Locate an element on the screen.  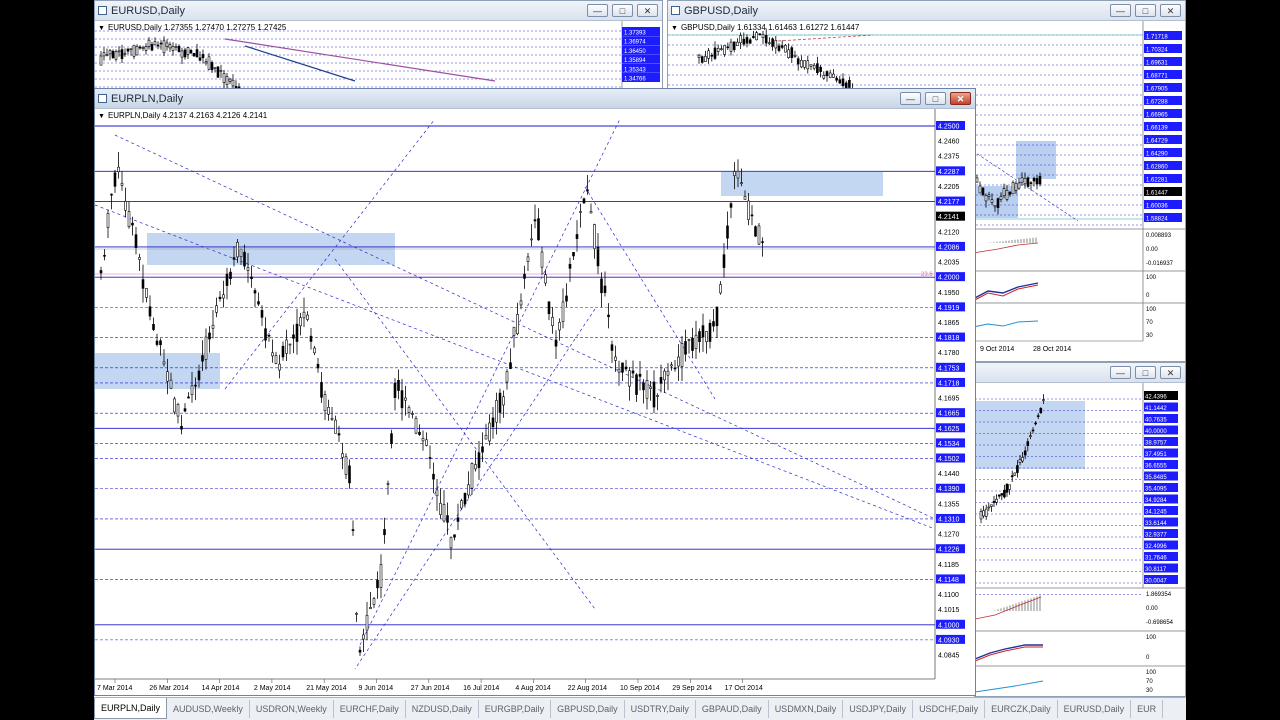
indicator-tick-label: 0.00 is located at coordinates (1152, 609).